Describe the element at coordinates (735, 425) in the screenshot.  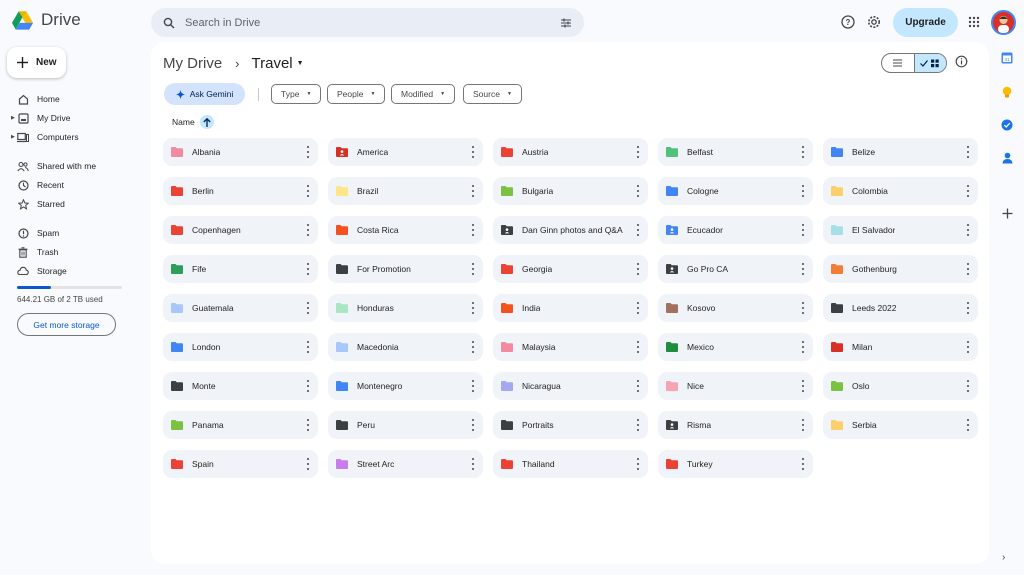
I see `folder-item: Risma` at that location.